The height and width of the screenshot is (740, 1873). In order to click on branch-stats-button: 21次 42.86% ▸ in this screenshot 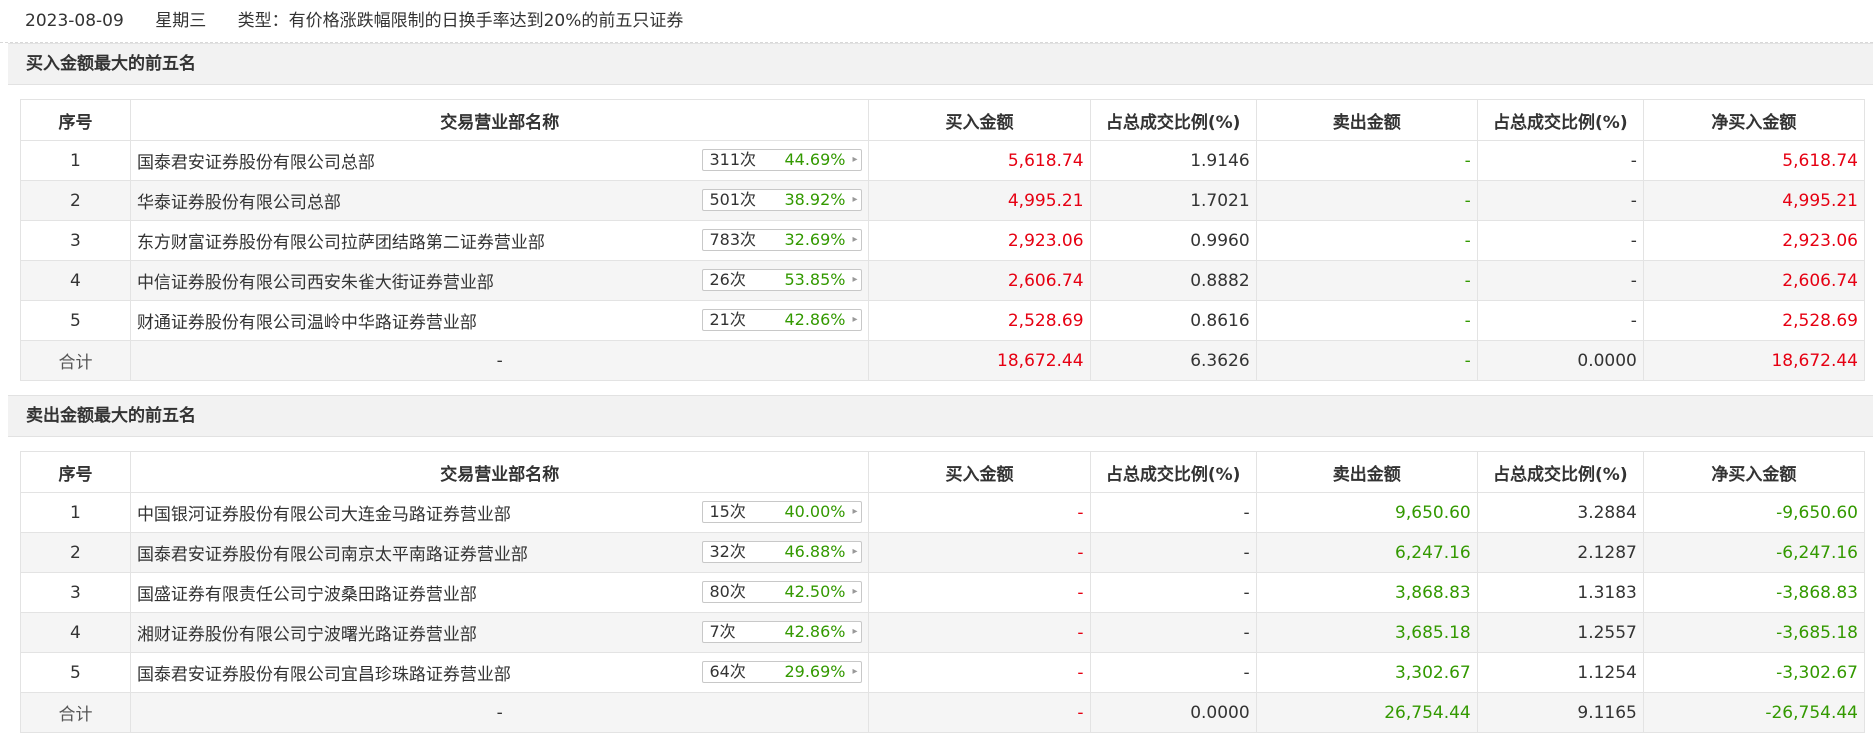, I will do `click(782, 320)`.